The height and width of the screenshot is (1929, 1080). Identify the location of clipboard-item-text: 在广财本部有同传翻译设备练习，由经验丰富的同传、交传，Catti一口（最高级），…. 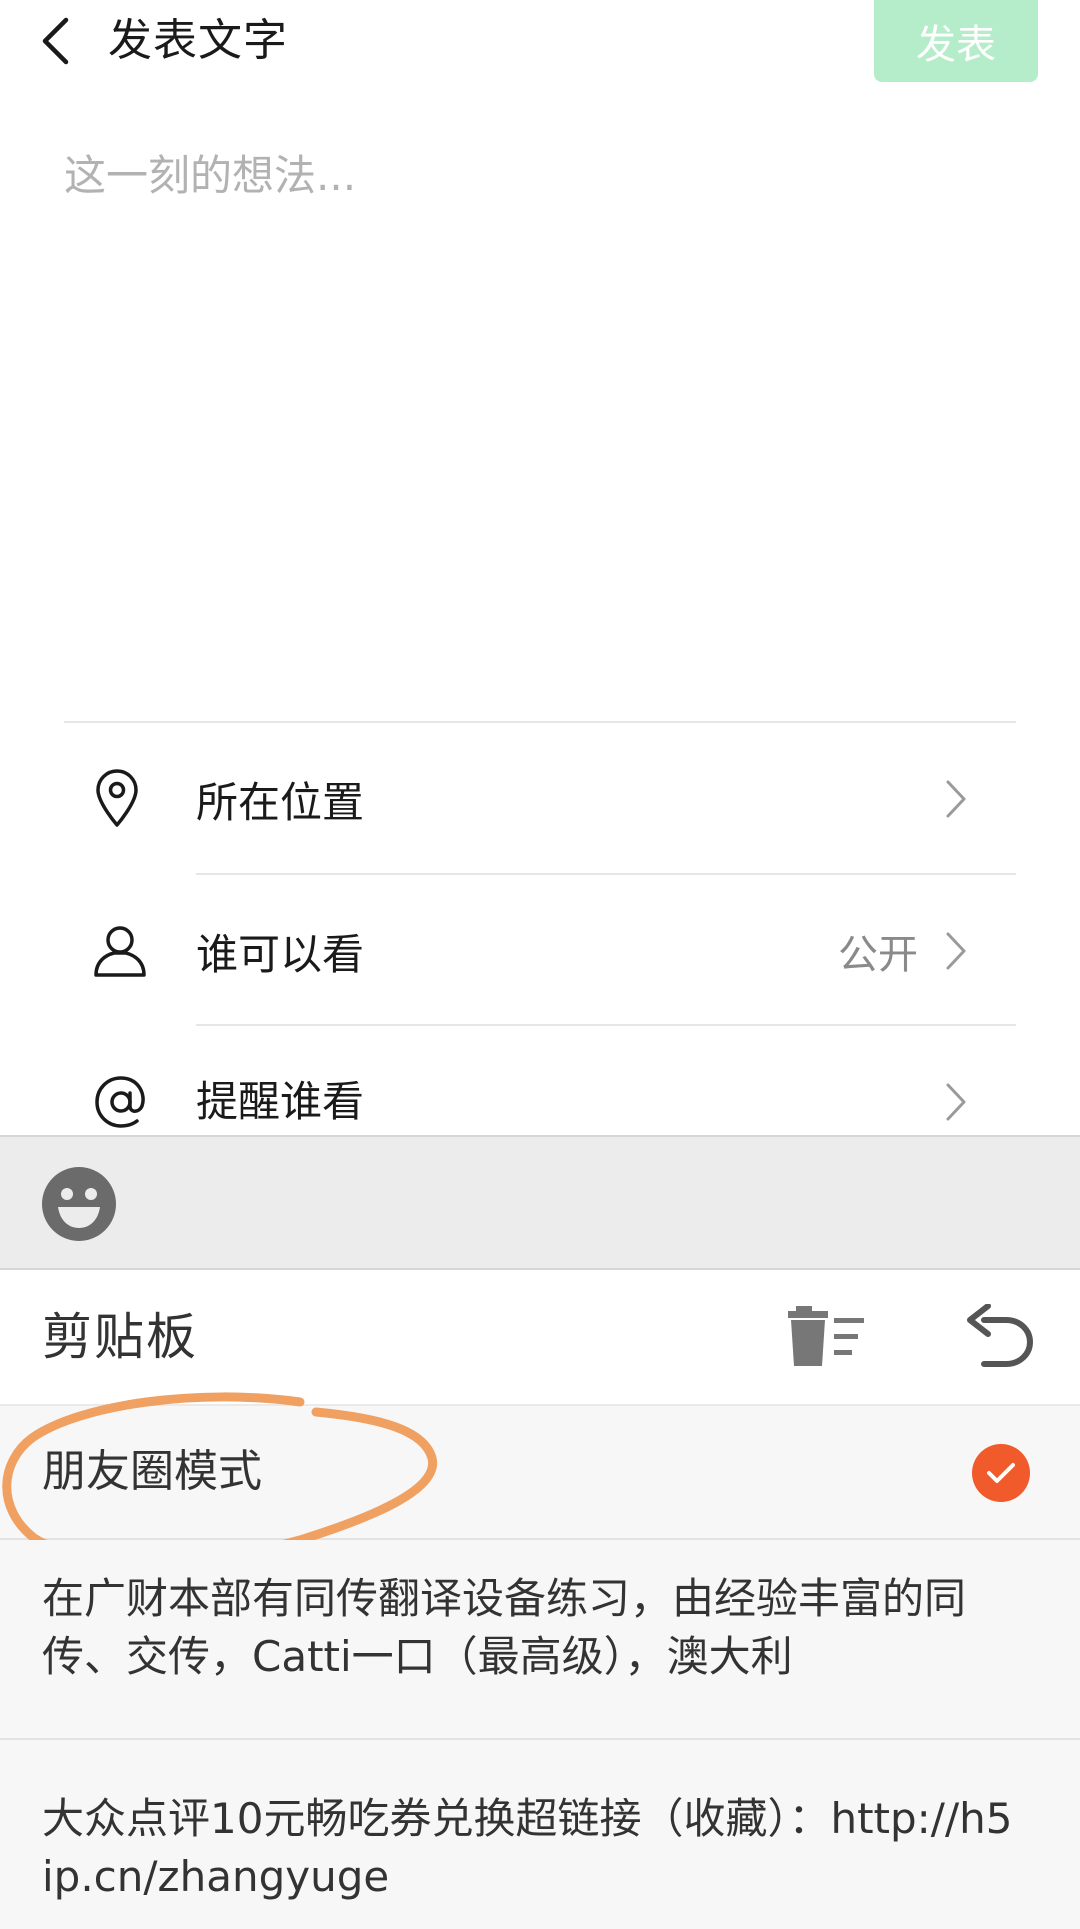
(504, 1627).